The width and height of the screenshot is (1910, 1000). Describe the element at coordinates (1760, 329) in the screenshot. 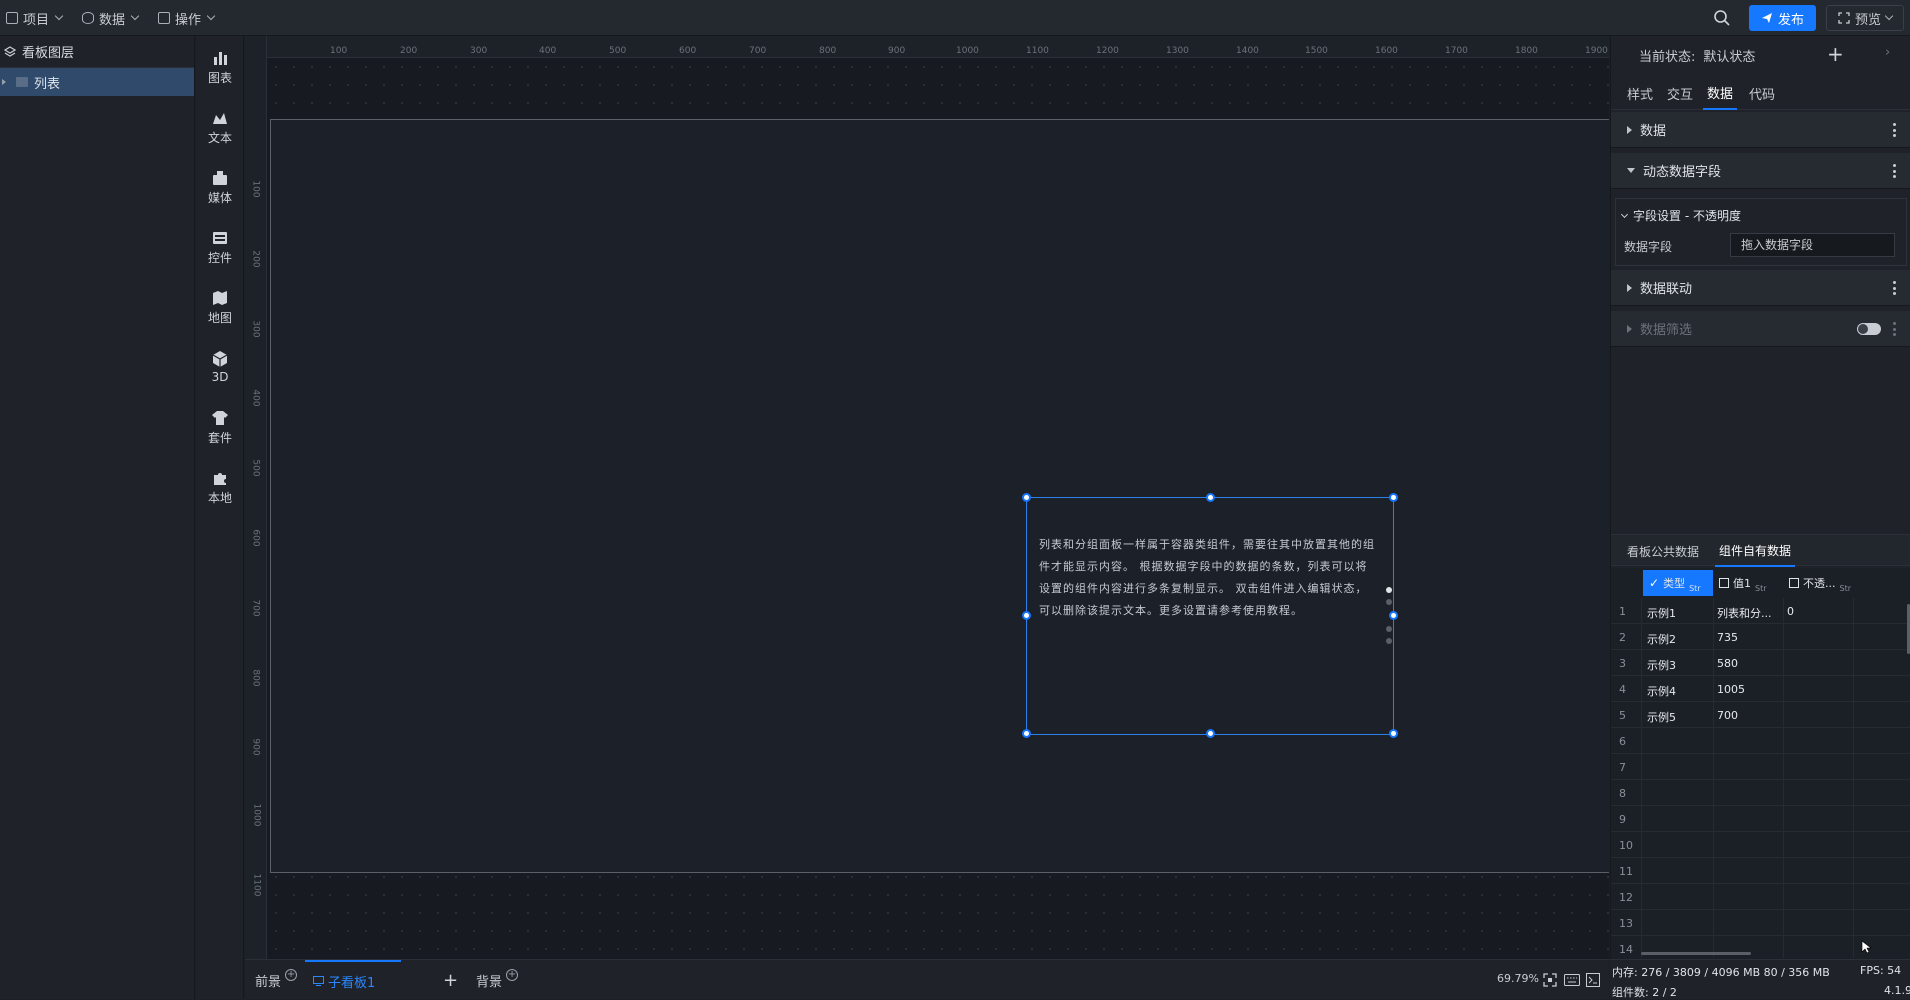

I see `section-data-filter: 数据筛选` at that location.